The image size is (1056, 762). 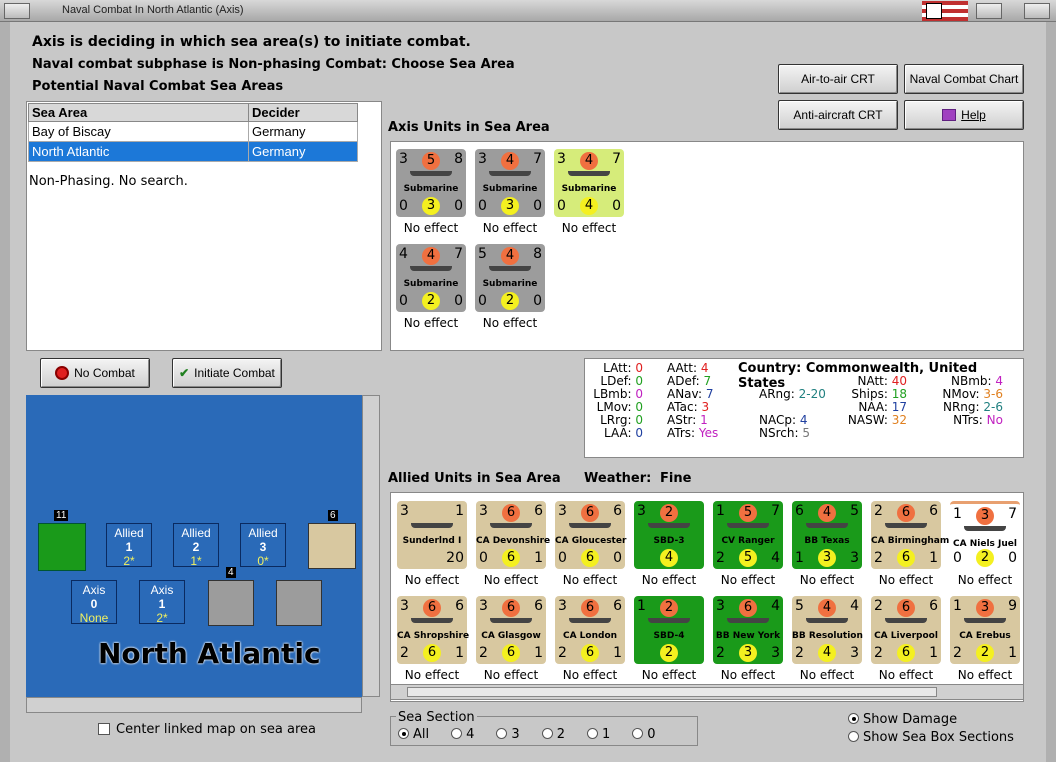 What do you see at coordinates (153, 10) in the screenshot?
I see `window-title: Naval Combat In North Atlantic (Axis)` at bounding box center [153, 10].